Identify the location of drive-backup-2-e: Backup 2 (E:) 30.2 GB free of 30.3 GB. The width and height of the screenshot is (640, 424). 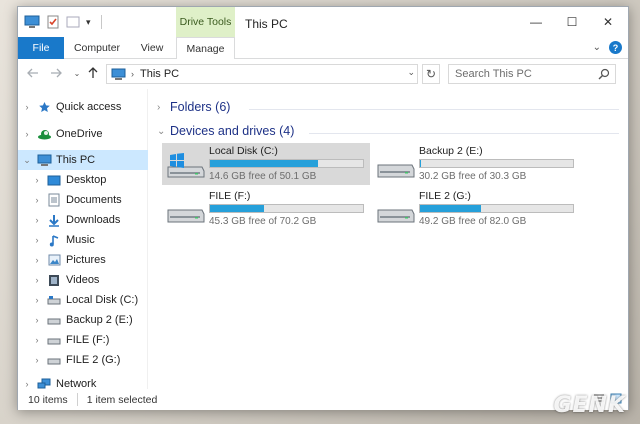
(476, 164).